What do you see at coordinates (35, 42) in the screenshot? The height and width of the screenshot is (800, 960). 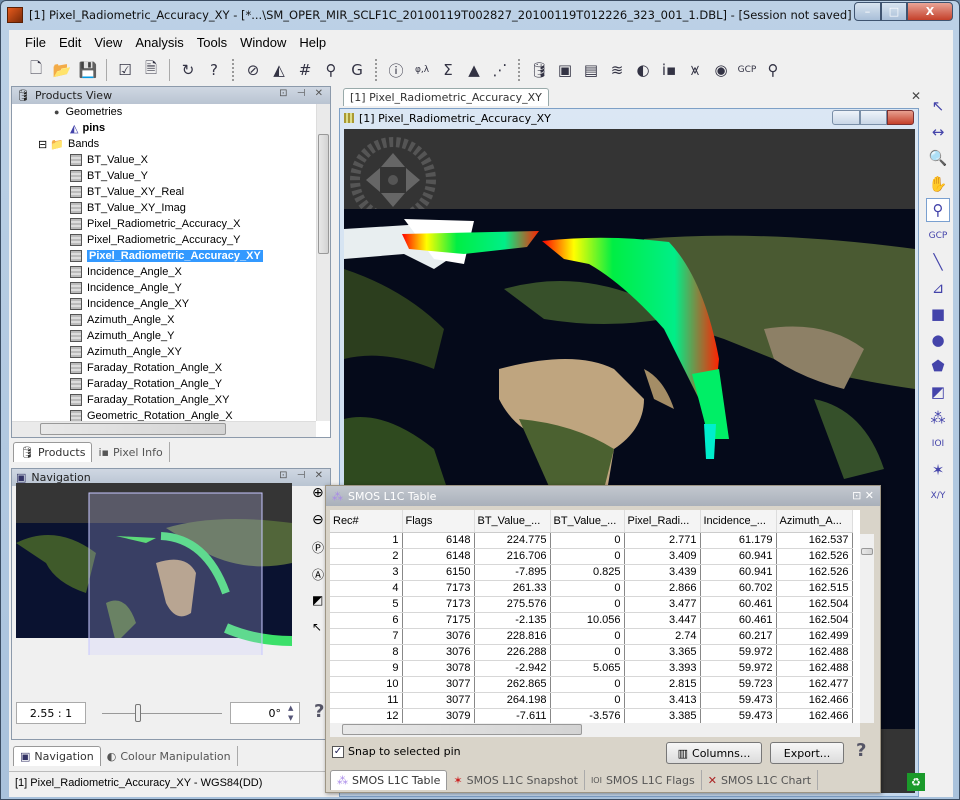 I see `menu-file: File` at bounding box center [35, 42].